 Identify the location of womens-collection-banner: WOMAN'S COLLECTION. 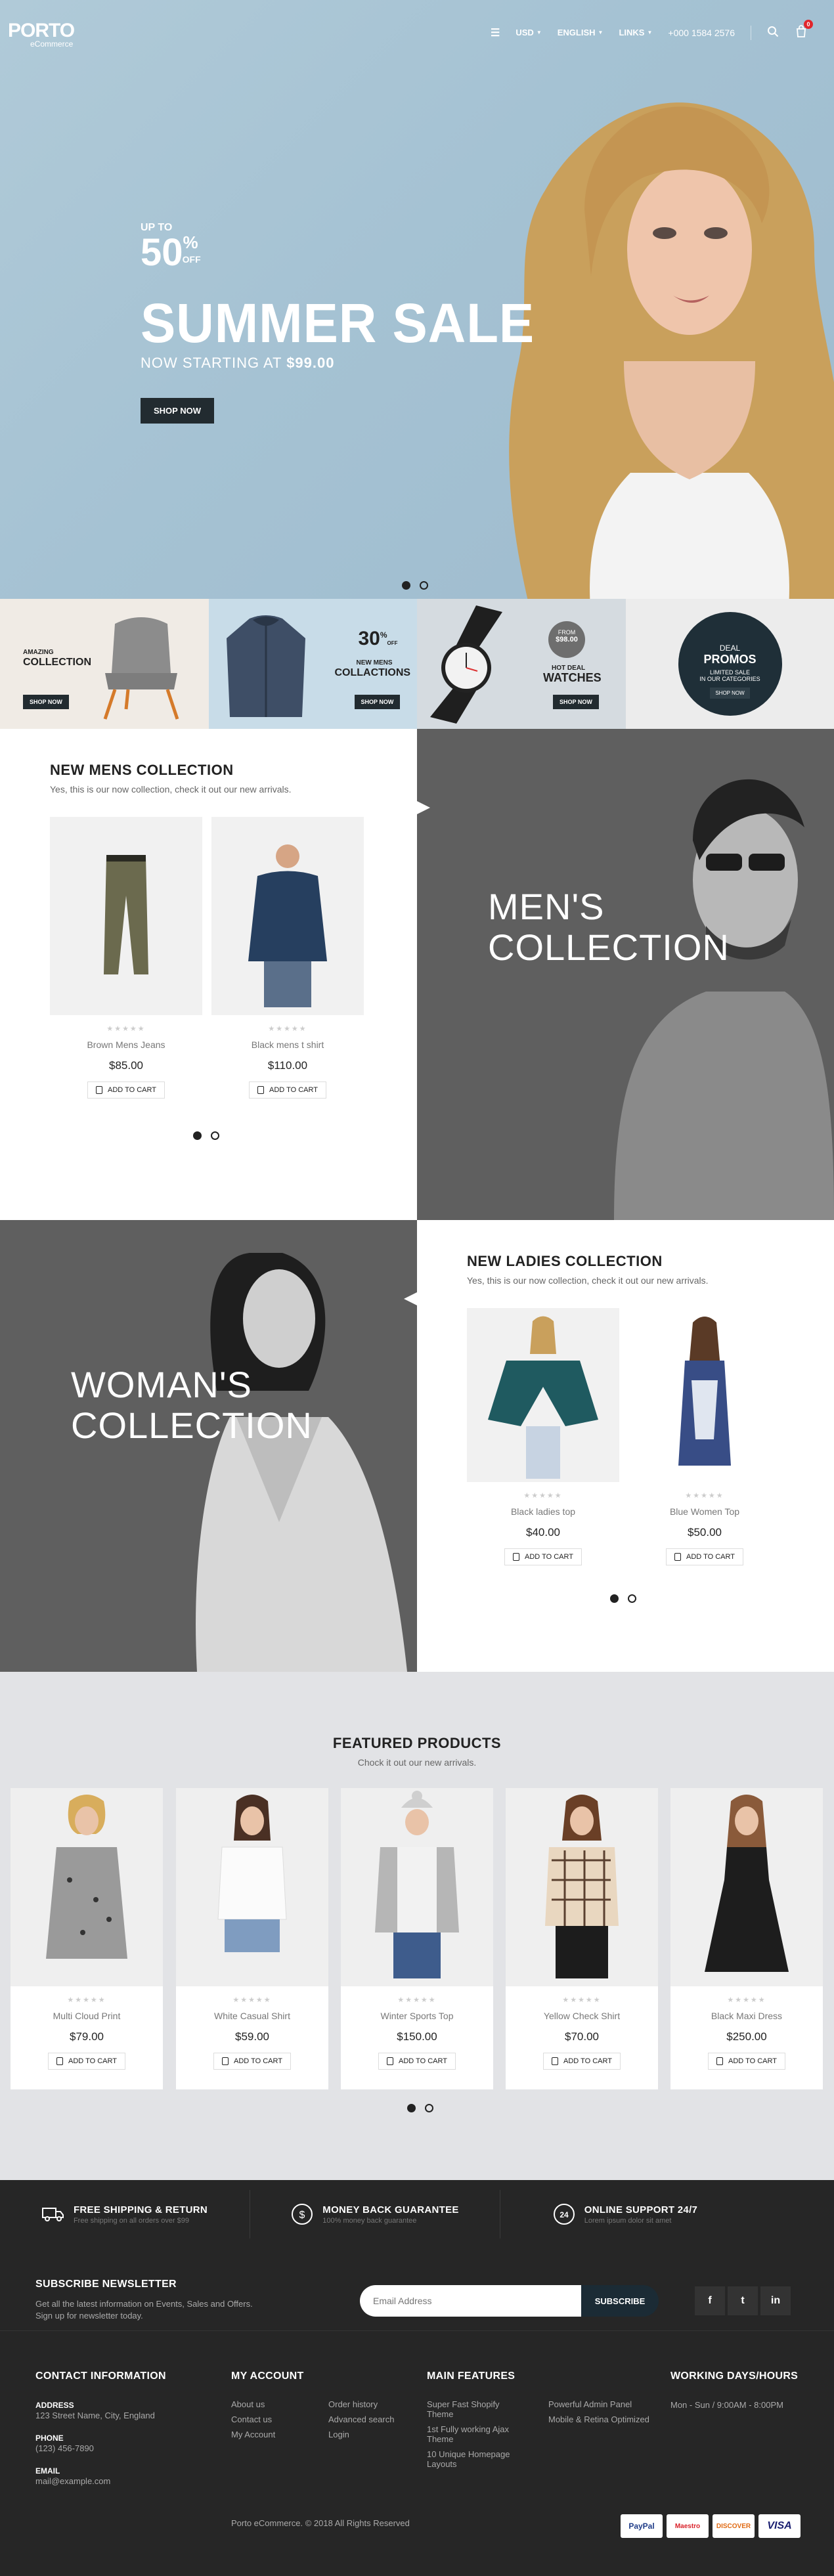
(208, 1446).